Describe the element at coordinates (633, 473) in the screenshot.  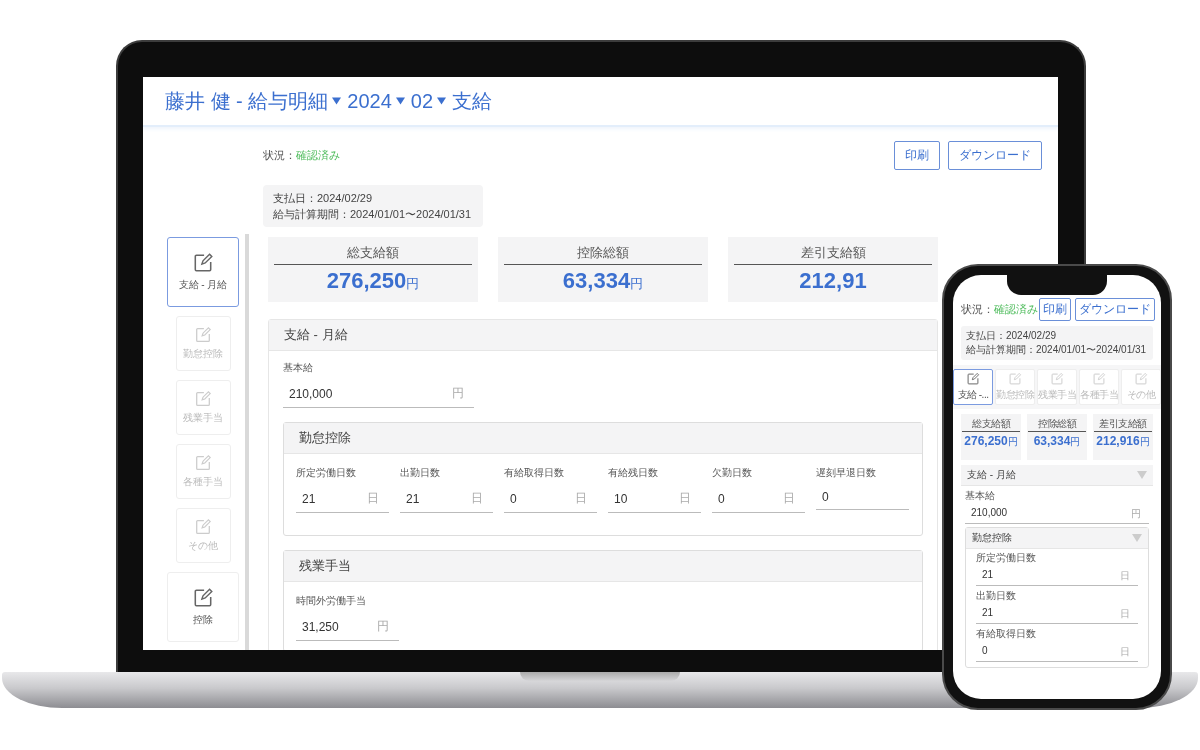
I see `field-label: 有給残日数` at that location.